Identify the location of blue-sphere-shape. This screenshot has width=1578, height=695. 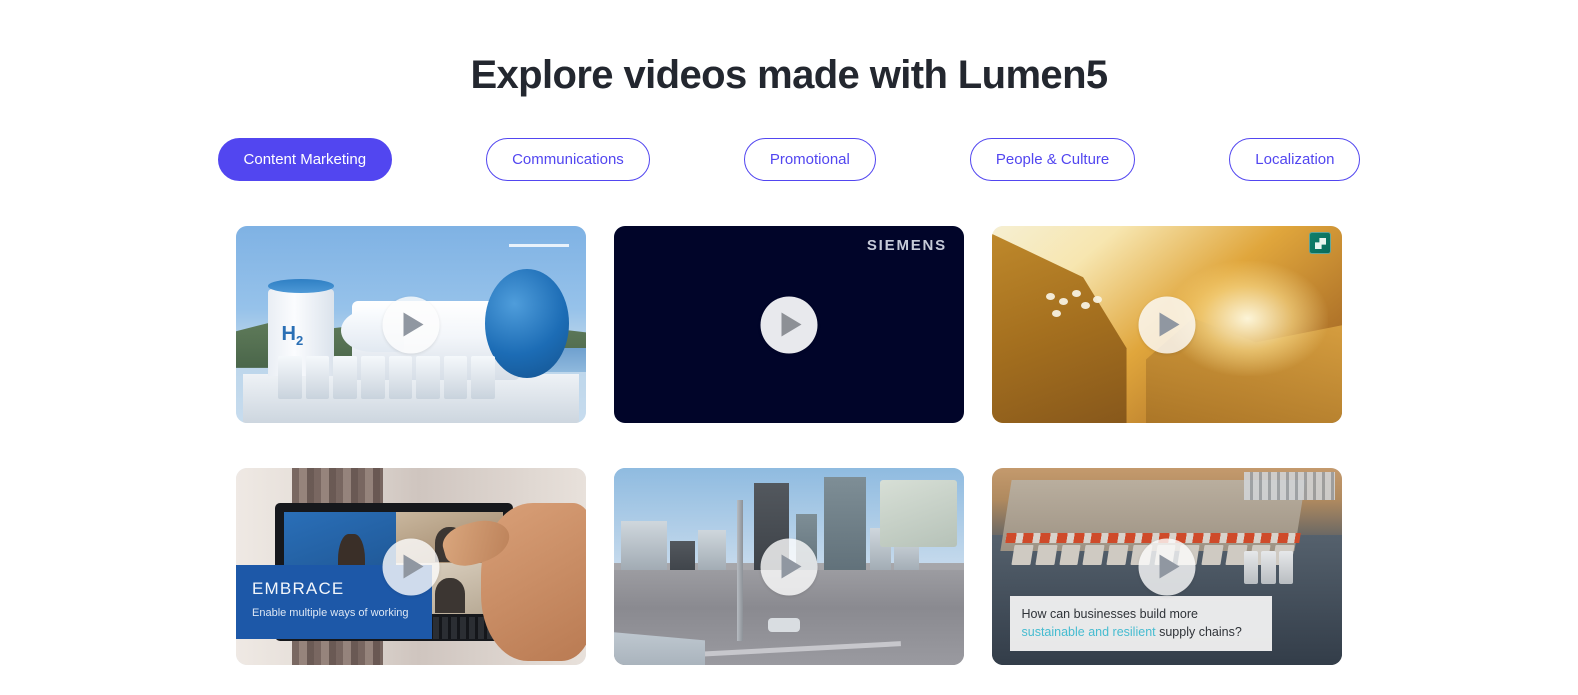
(526, 323).